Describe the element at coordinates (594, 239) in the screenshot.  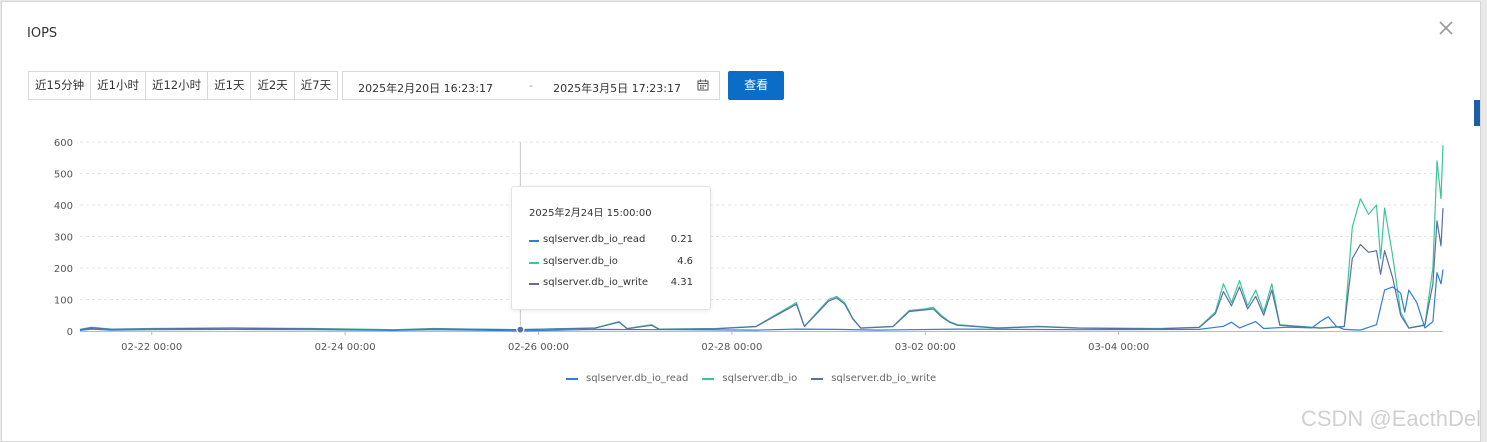
I see `tooltip-series-name: sqlserver.db_io_read` at that location.